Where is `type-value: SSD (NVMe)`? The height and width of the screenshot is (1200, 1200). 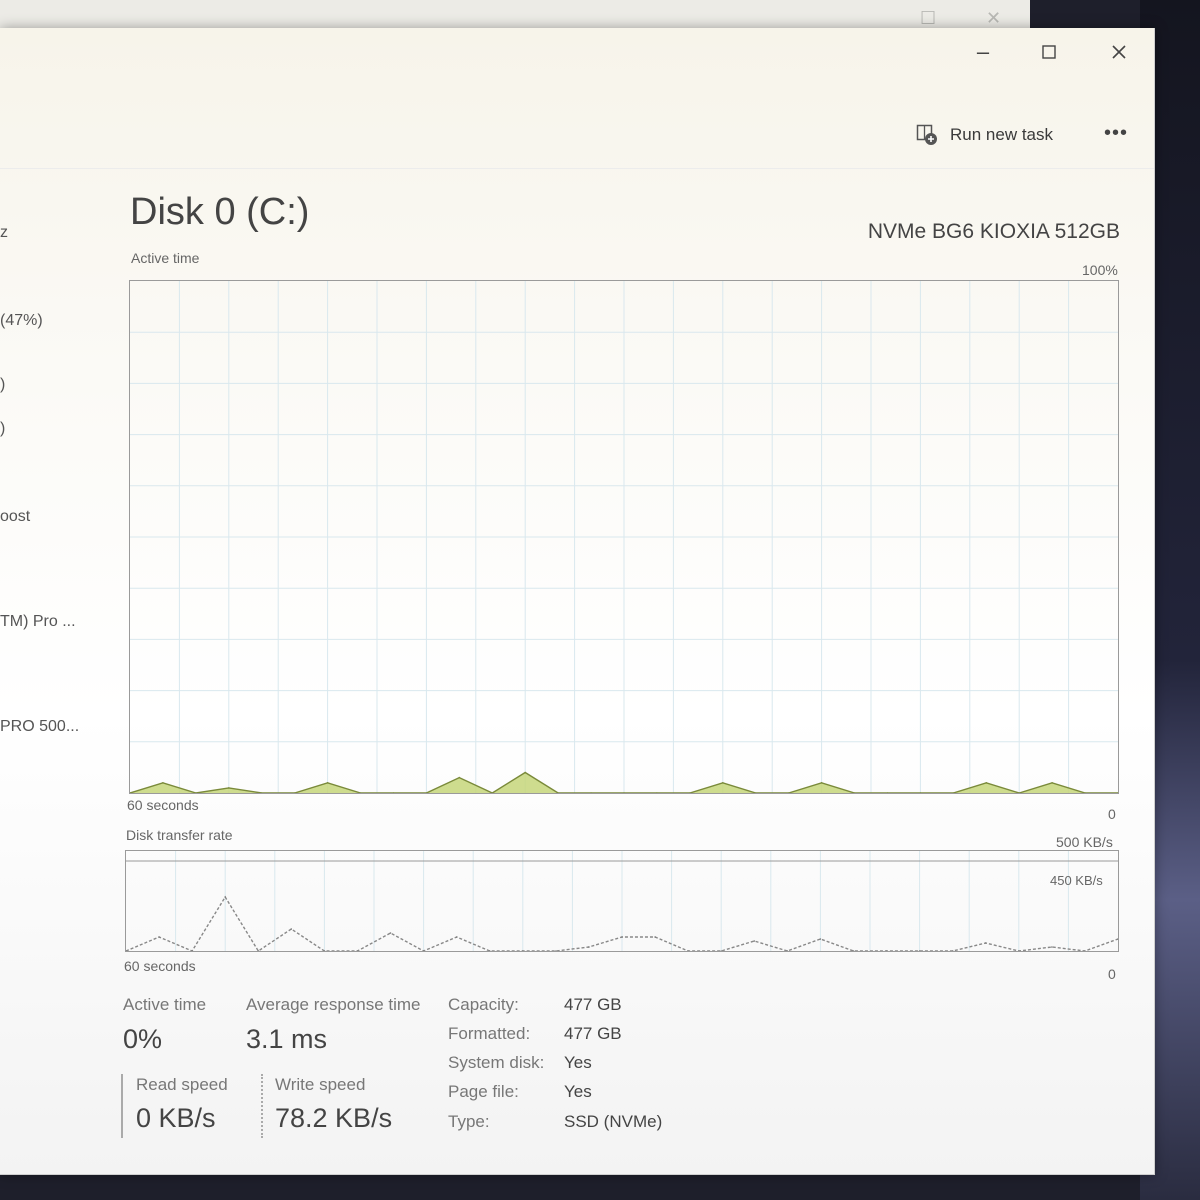 type-value: SSD (NVMe) is located at coordinates (613, 1121).